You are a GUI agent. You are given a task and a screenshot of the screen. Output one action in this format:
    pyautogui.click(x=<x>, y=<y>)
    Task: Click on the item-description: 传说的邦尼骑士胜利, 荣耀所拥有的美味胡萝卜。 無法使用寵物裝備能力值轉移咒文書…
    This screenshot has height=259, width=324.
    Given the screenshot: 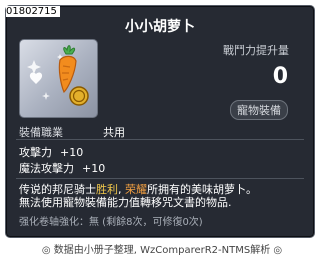 What is the action you would take?
    pyautogui.click(x=164, y=196)
    